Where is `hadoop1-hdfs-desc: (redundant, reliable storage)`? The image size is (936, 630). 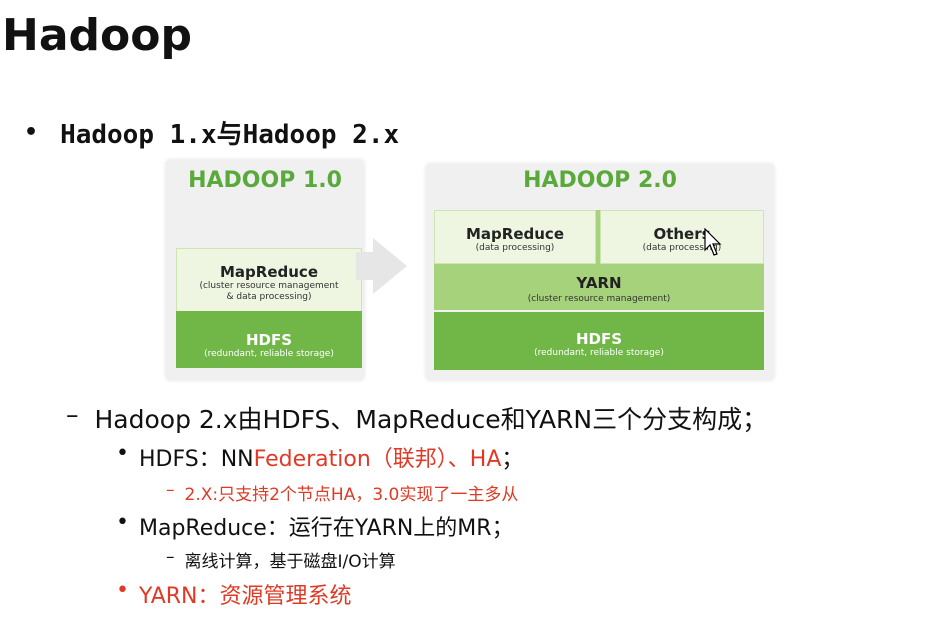 hadoop1-hdfs-desc: (redundant, reliable storage) is located at coordinates (269, 354).